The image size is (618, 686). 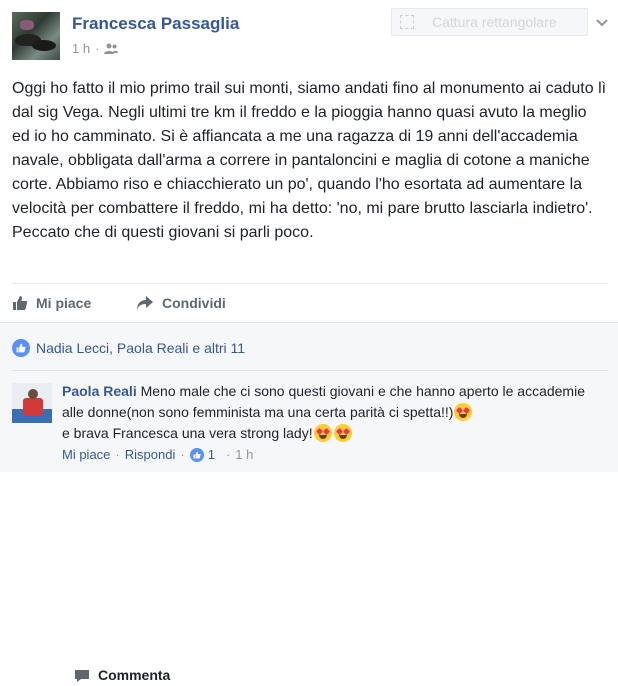 What do you see at coordinates (194, 303) in the screenshot?
I see `share-label: Condividi` at bounding box center [194, 303].